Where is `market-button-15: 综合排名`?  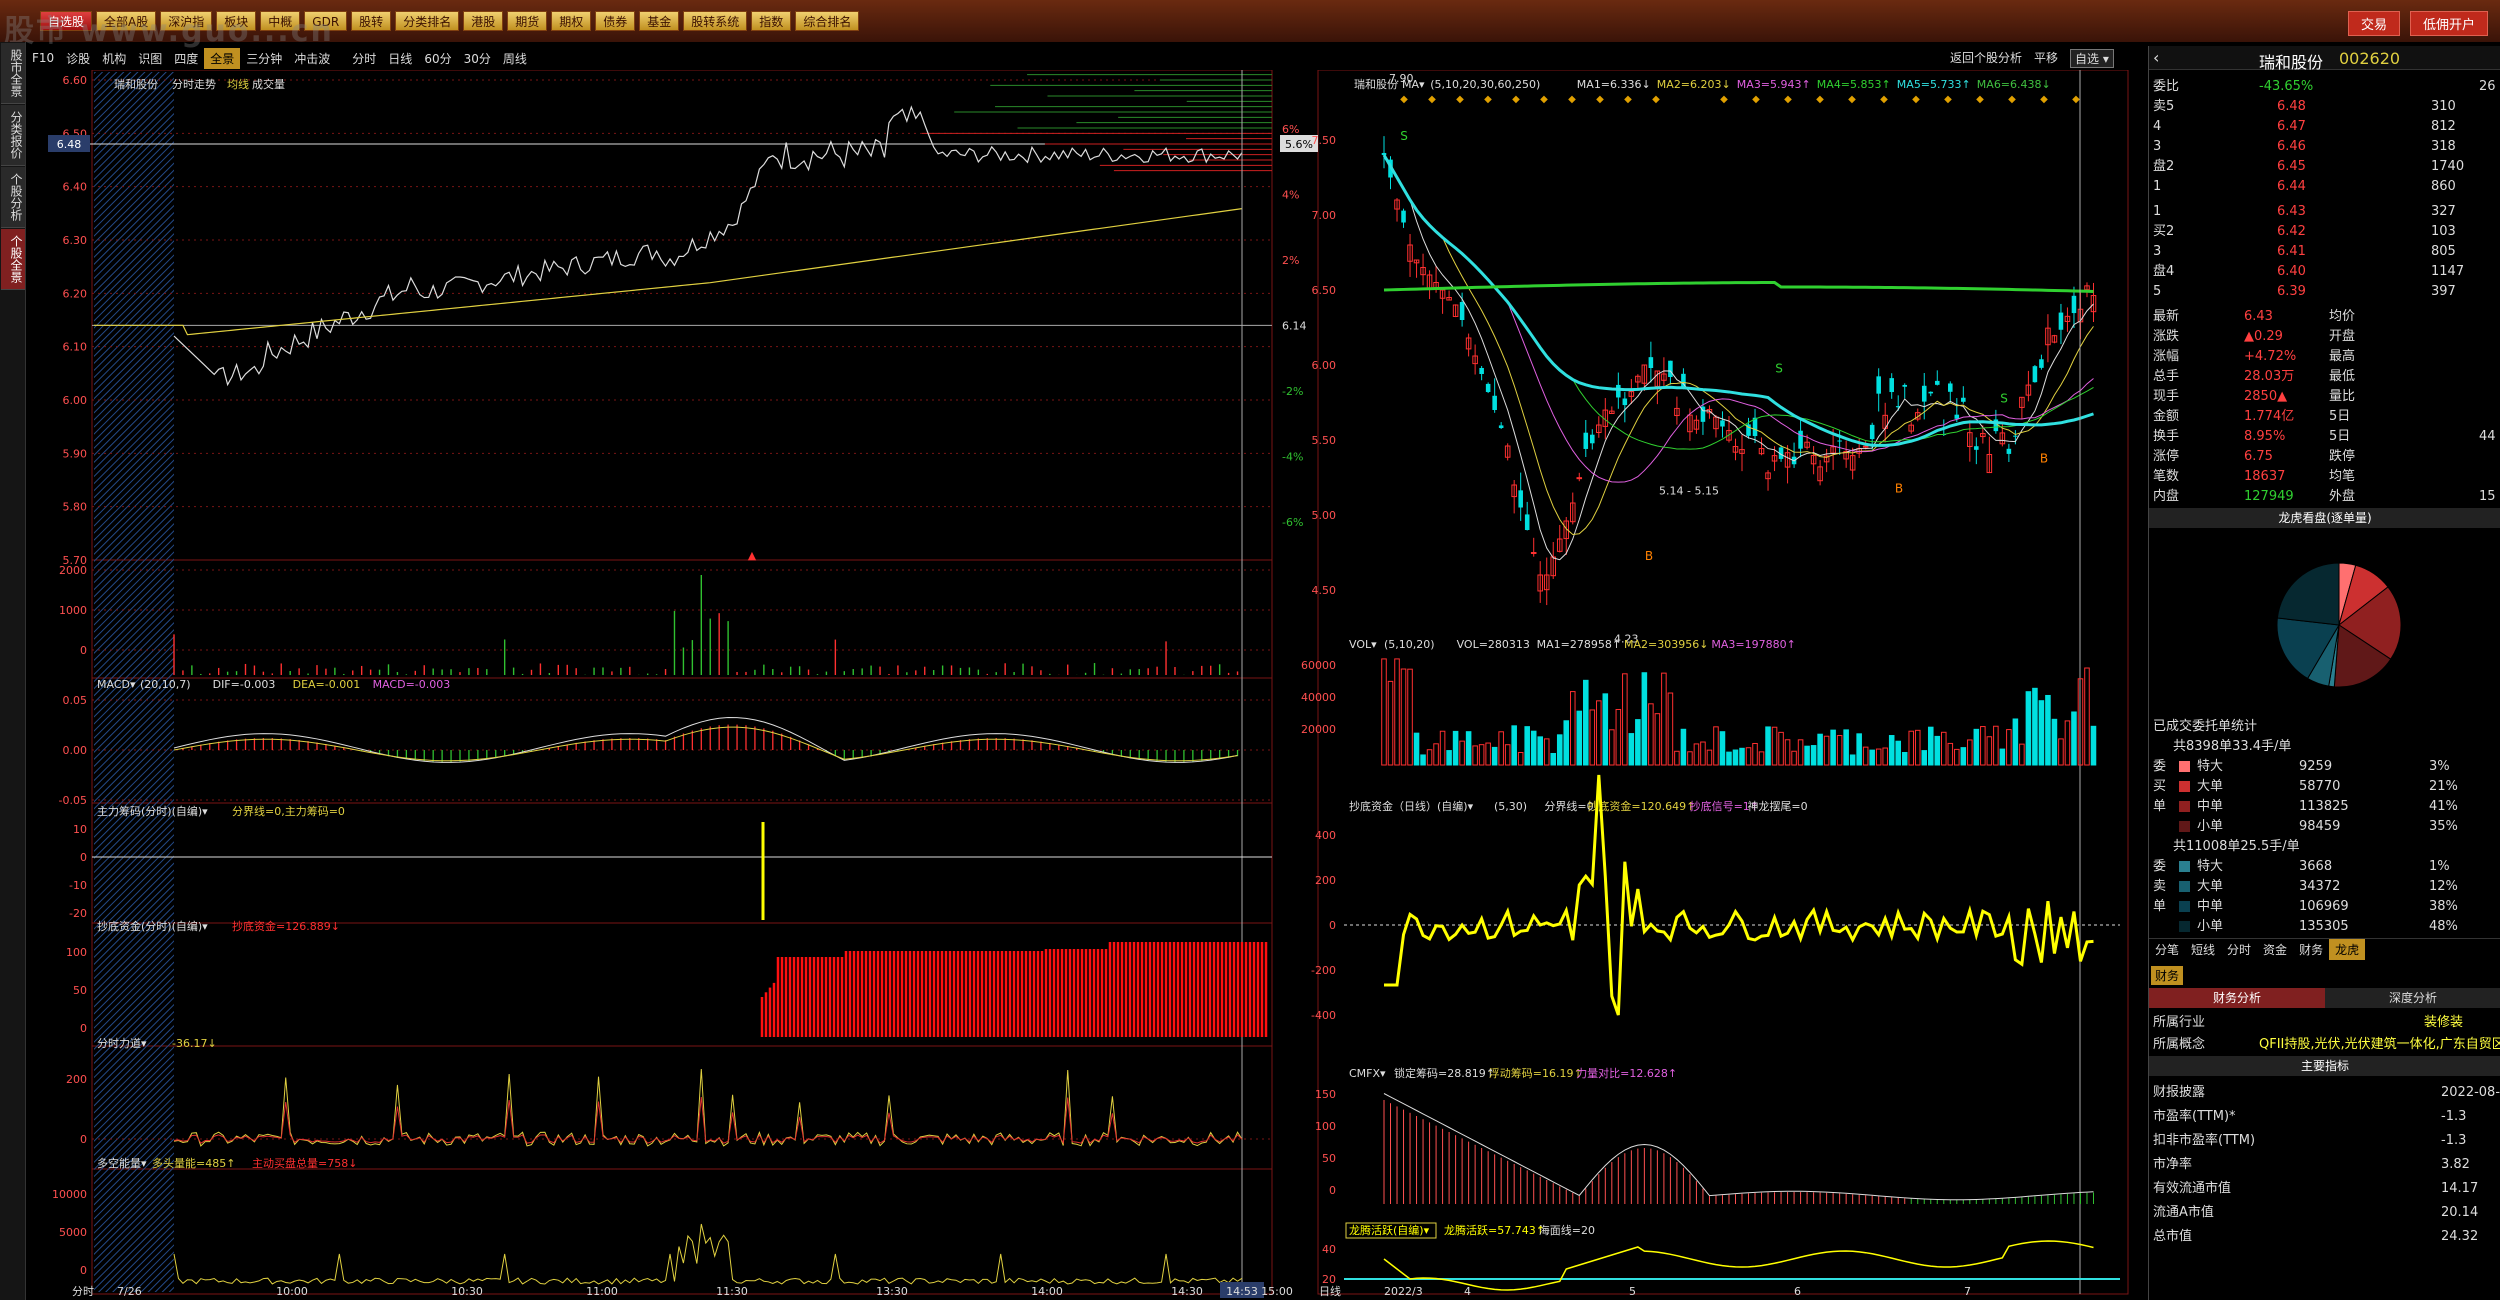 market-button-15: 综合排名 is located at coordinates (827, 21).